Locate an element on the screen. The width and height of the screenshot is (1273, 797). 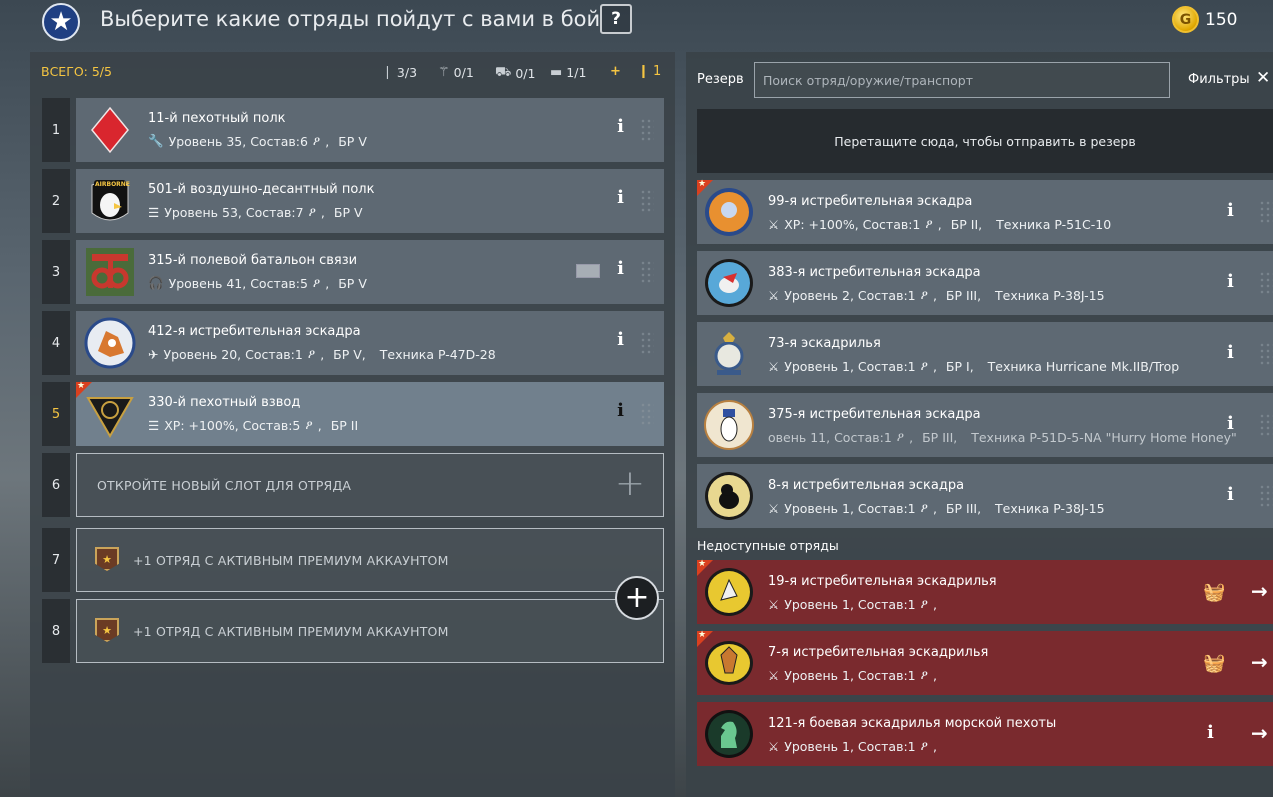
squadron-73-crest-icon is located at coordinates (729, 354).